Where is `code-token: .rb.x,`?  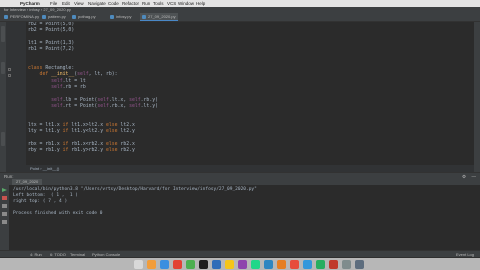 code-token: .rb.x, is located at coordinates (119, 106).